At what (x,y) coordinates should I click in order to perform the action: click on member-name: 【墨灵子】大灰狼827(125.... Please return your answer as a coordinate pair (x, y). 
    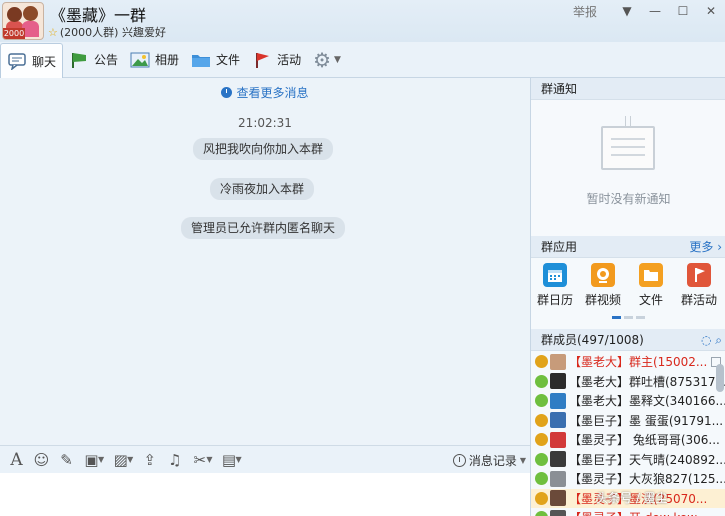
    Looking at the image, I should click on (647, 479).